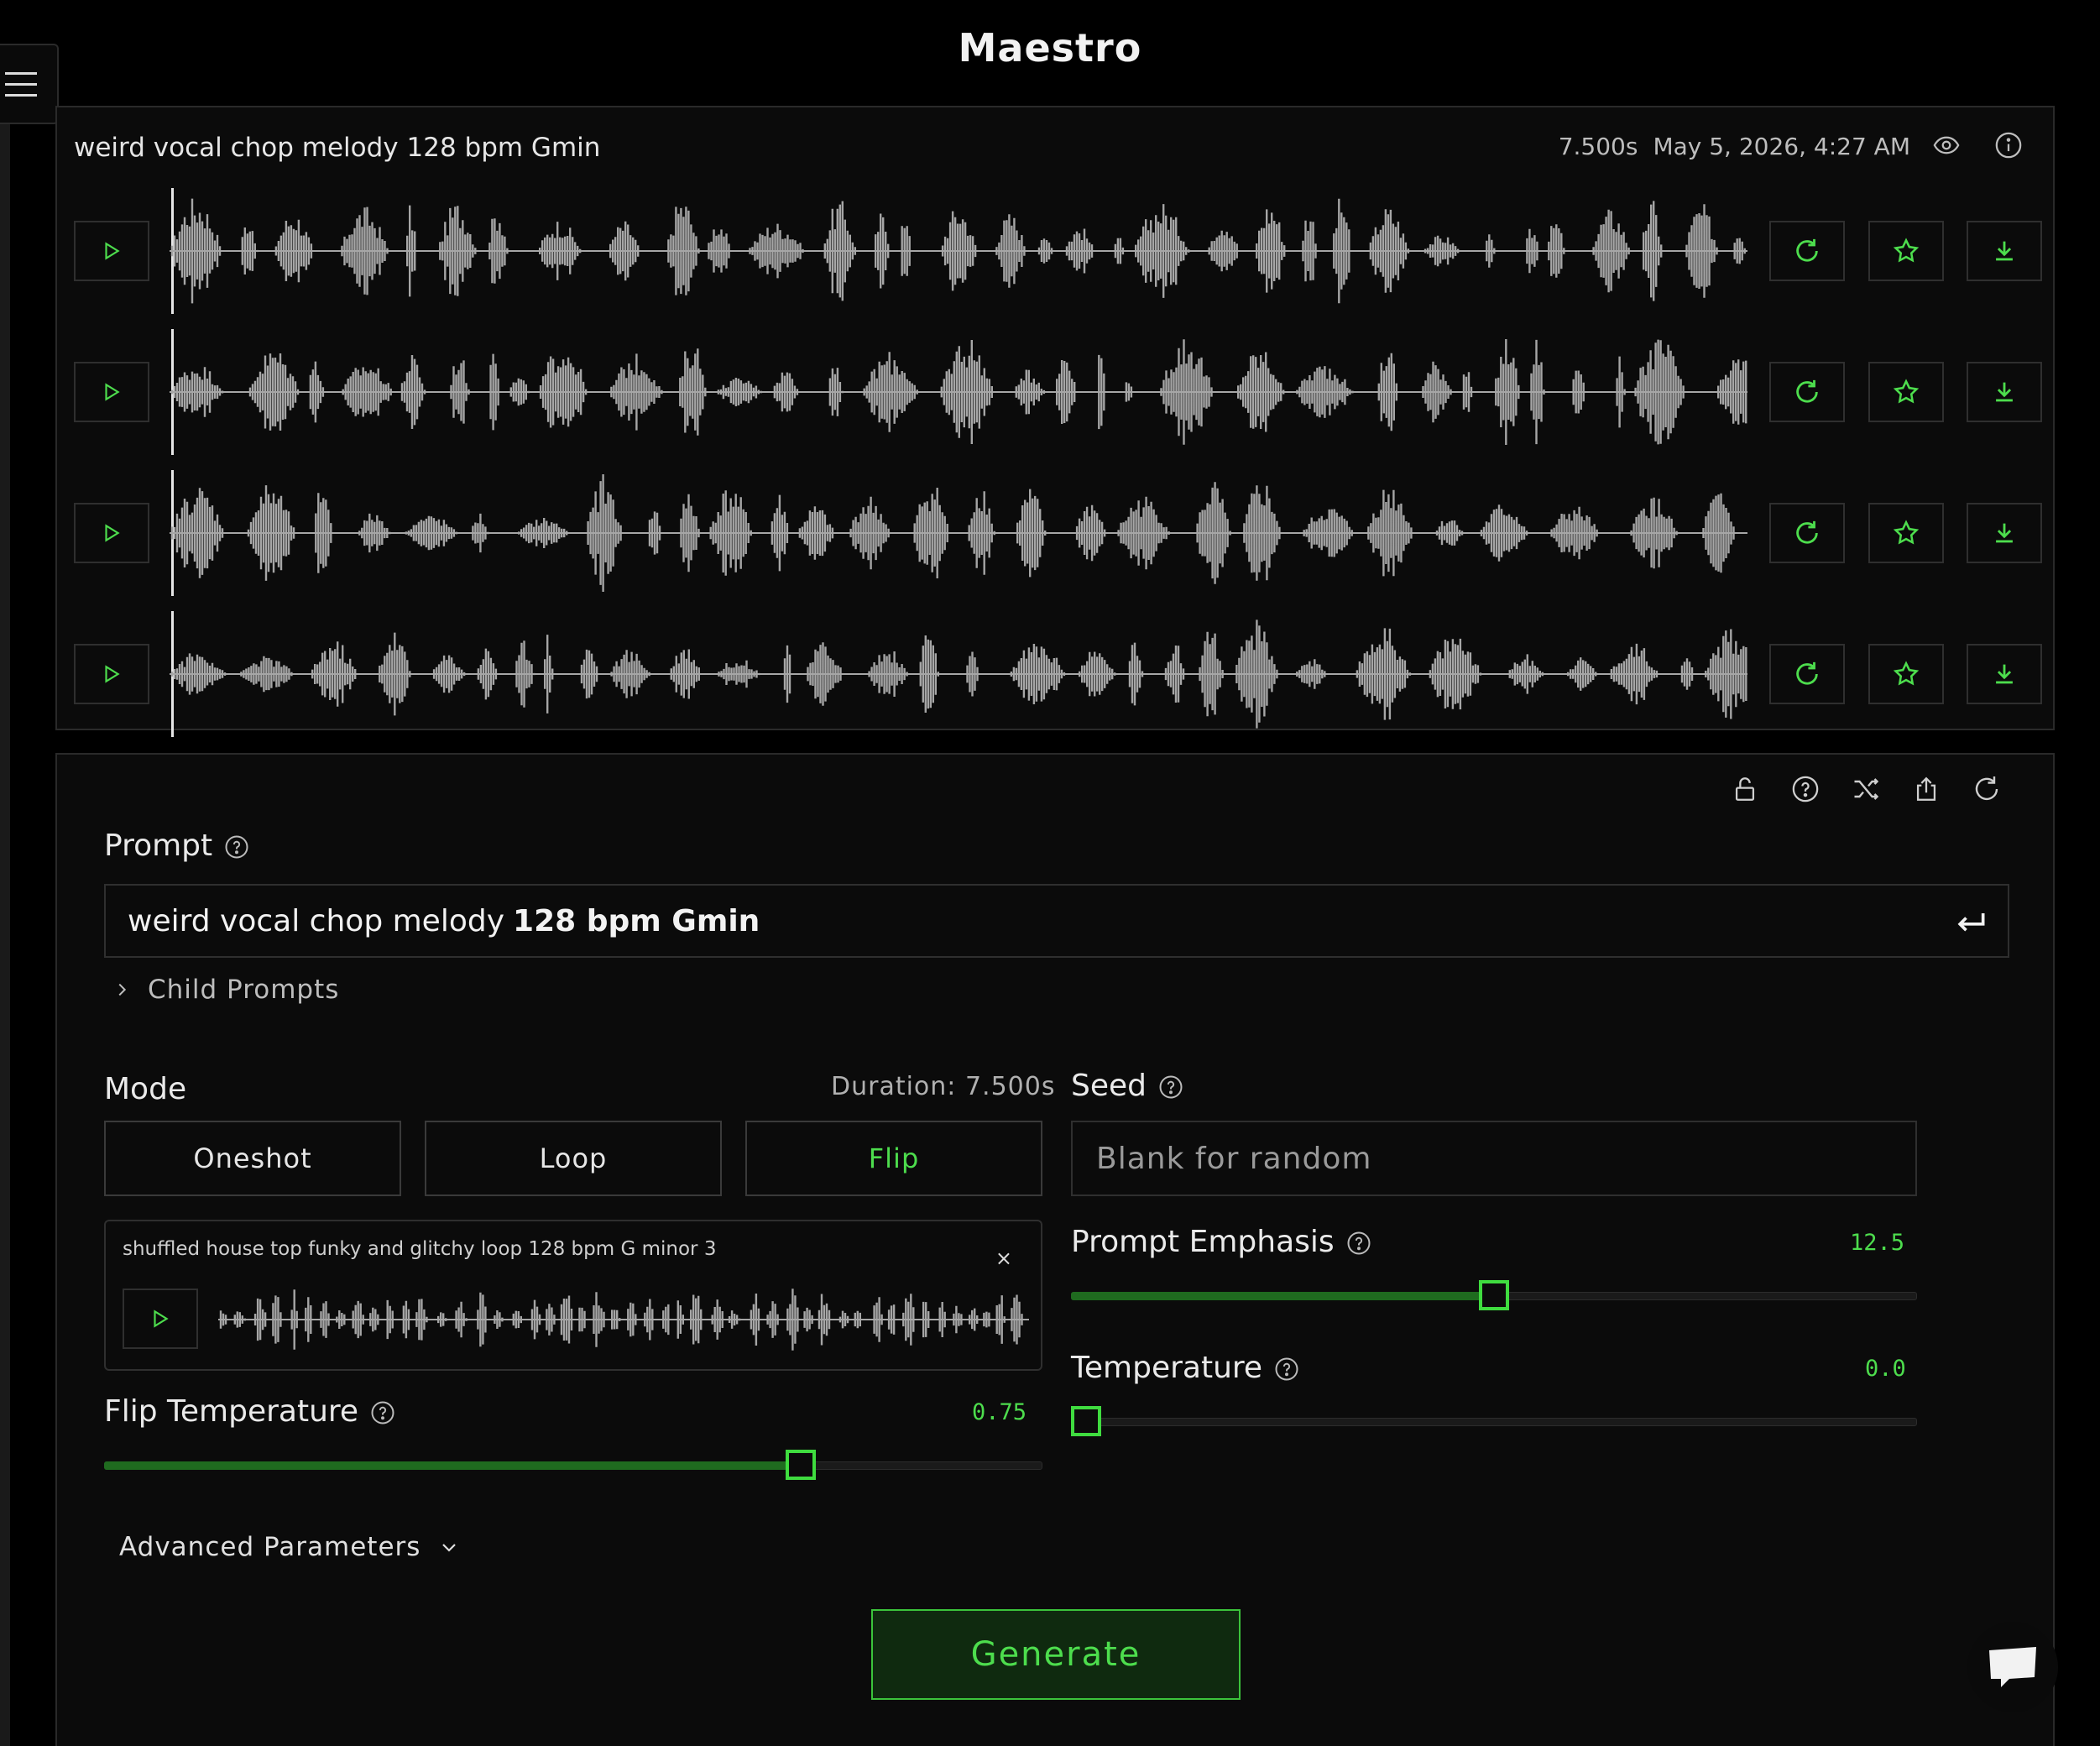 The width and height of the screenshot is (2100, 1746). What do you see at coordinates (237, 847) in the screenshot?
I see `prompt-help-icon` at bounding box center [237, 847].